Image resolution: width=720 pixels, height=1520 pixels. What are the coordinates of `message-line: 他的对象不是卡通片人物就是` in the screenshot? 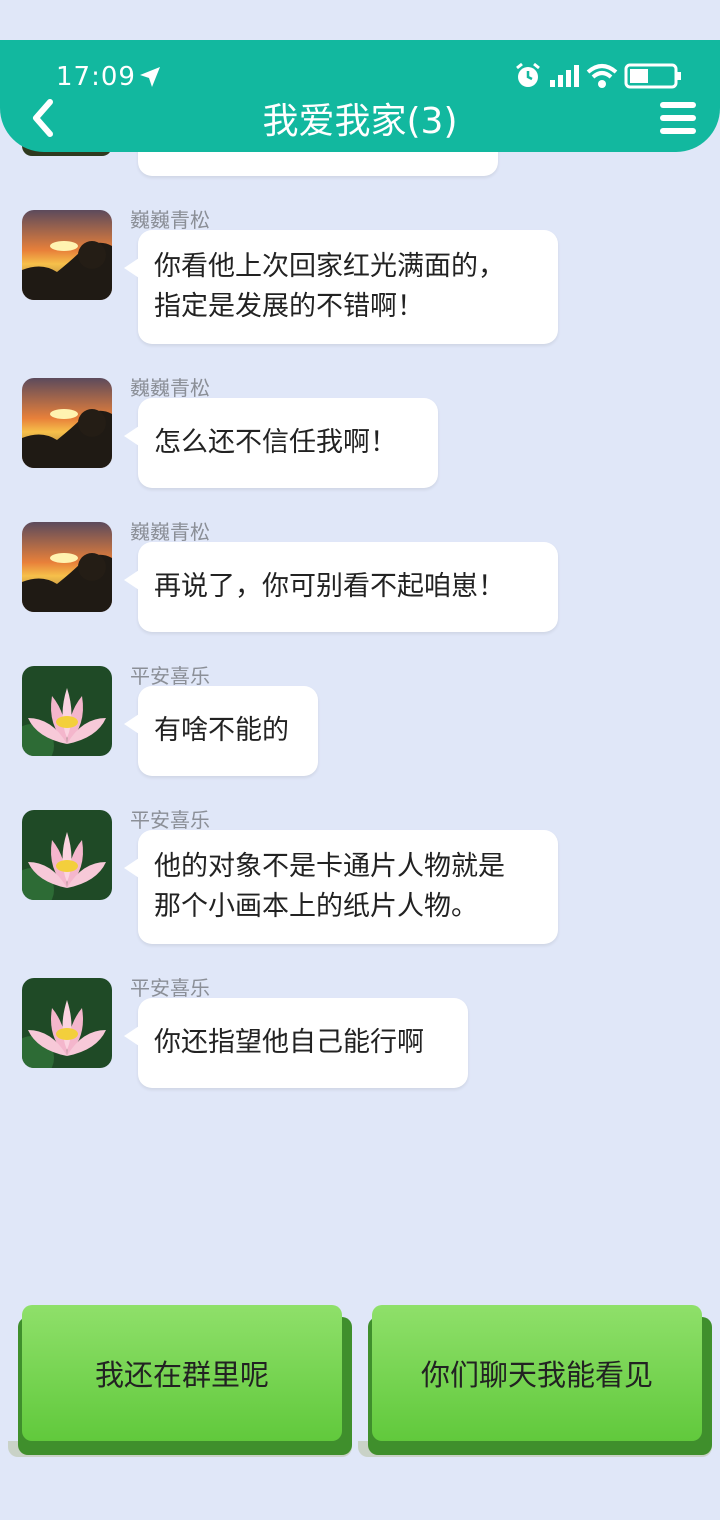 It's located at (329, 866).